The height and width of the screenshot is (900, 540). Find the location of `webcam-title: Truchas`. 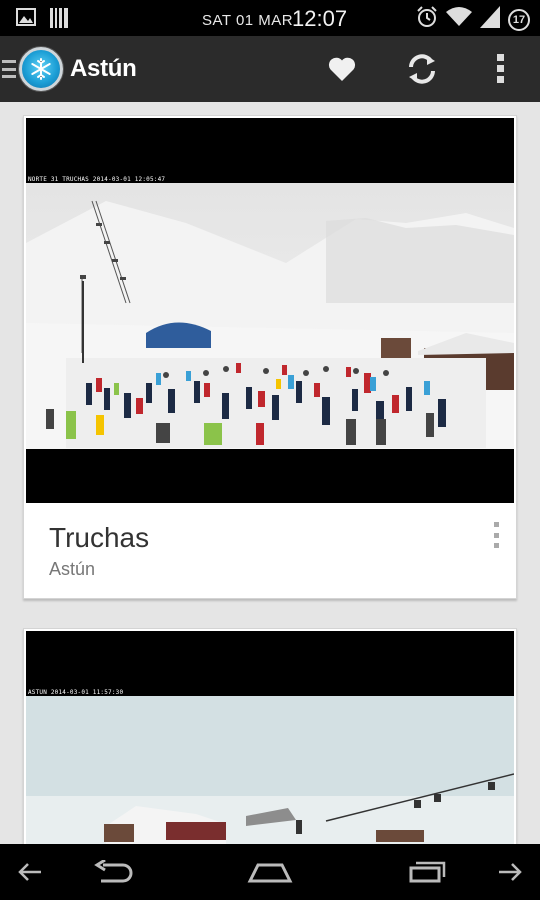

webcam-title: Truchas is located at coordinates (99, 537).